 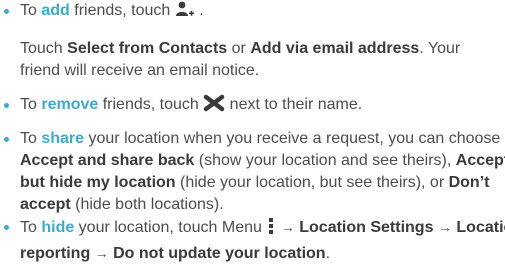 What do you see at coordinates (366, 227) in the screenshot?
I see `location-settings-label: Location Settings` at bounding box center [366, 227].